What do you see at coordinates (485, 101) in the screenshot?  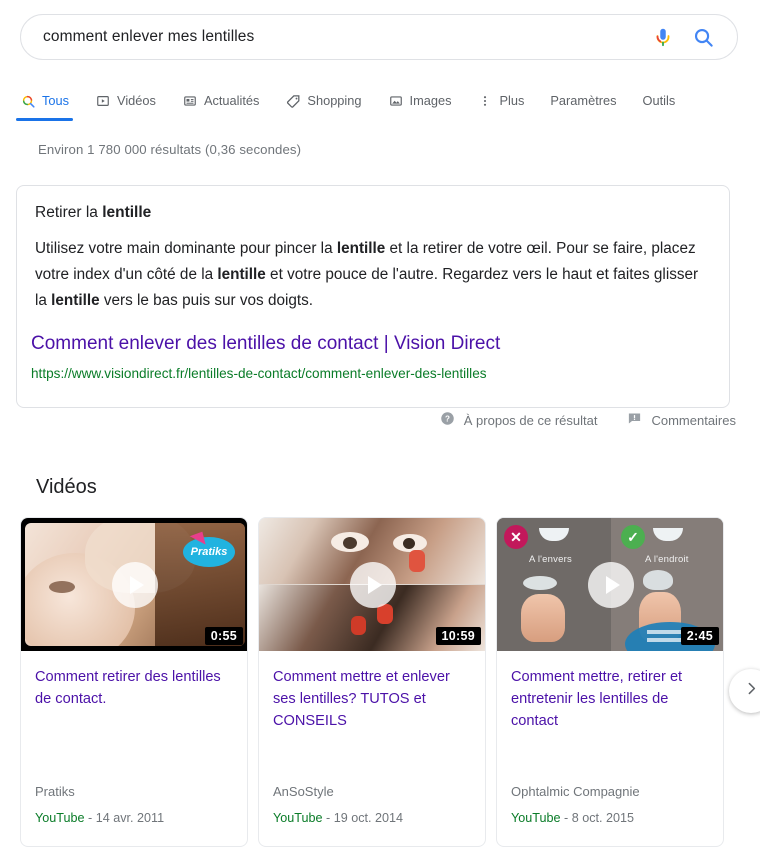 I see `more-vertical-icon` at bounding box center [485, 101].